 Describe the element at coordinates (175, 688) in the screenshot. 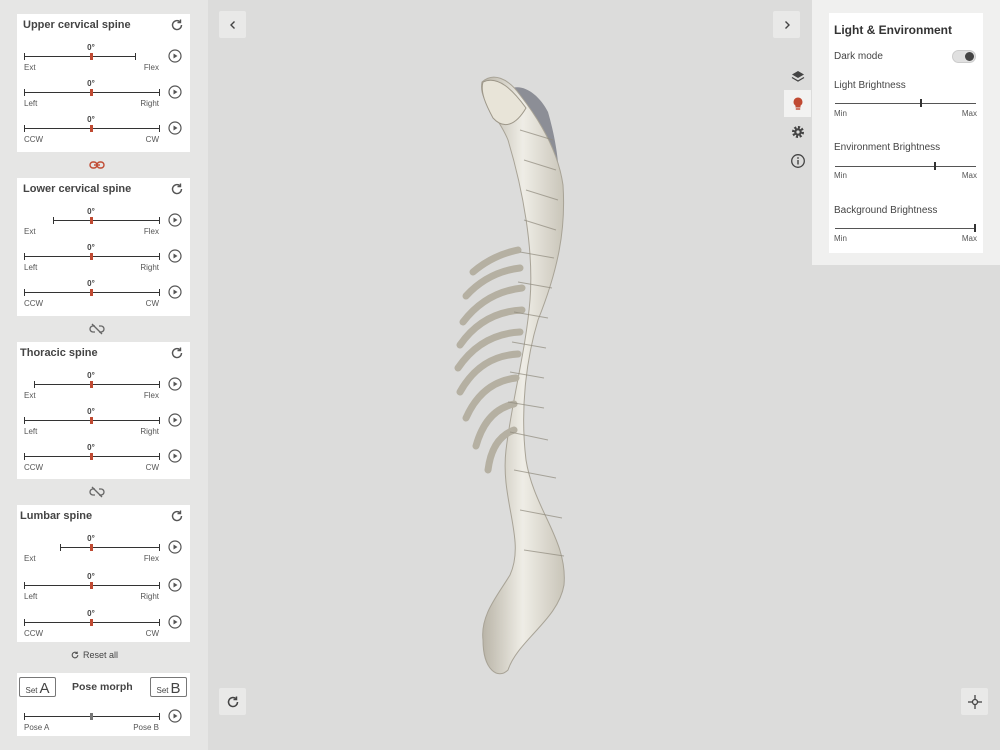

I see `set-b-letter: B` at that location.